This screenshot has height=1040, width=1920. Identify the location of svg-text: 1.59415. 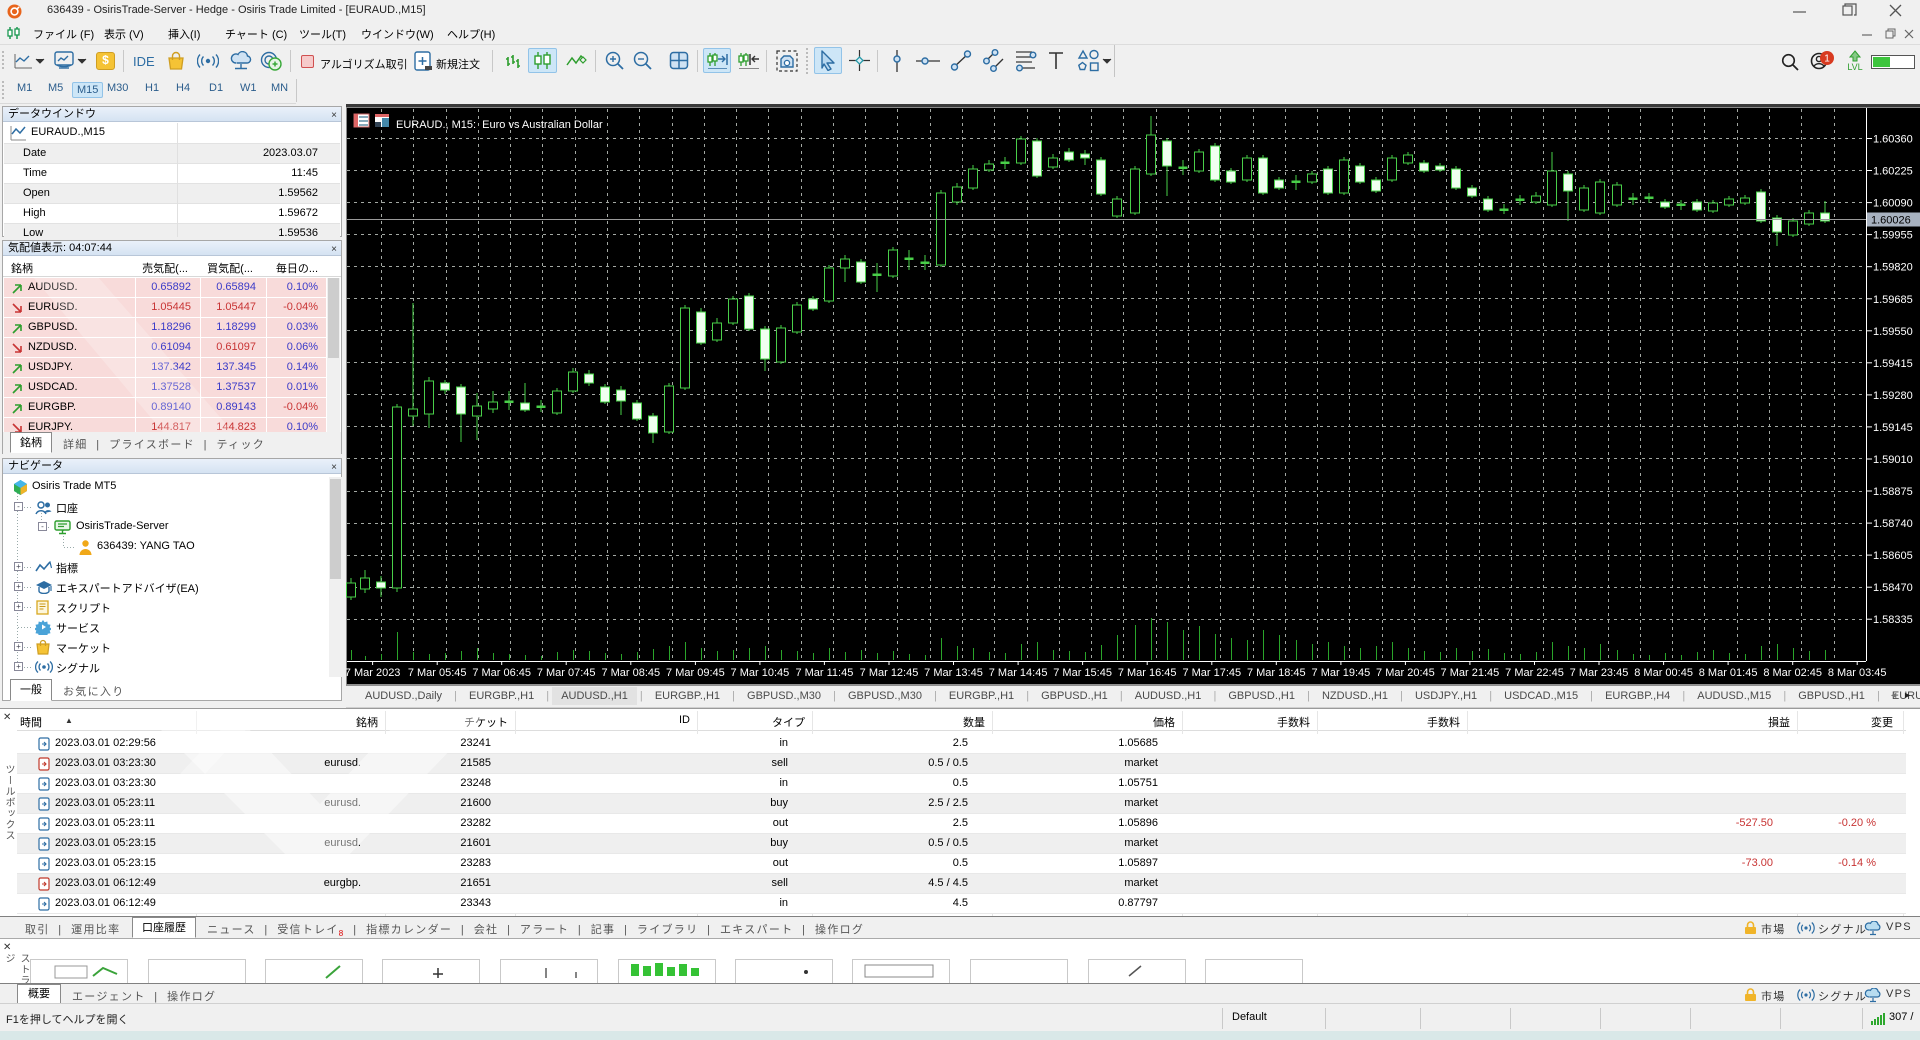
(1893, 364).